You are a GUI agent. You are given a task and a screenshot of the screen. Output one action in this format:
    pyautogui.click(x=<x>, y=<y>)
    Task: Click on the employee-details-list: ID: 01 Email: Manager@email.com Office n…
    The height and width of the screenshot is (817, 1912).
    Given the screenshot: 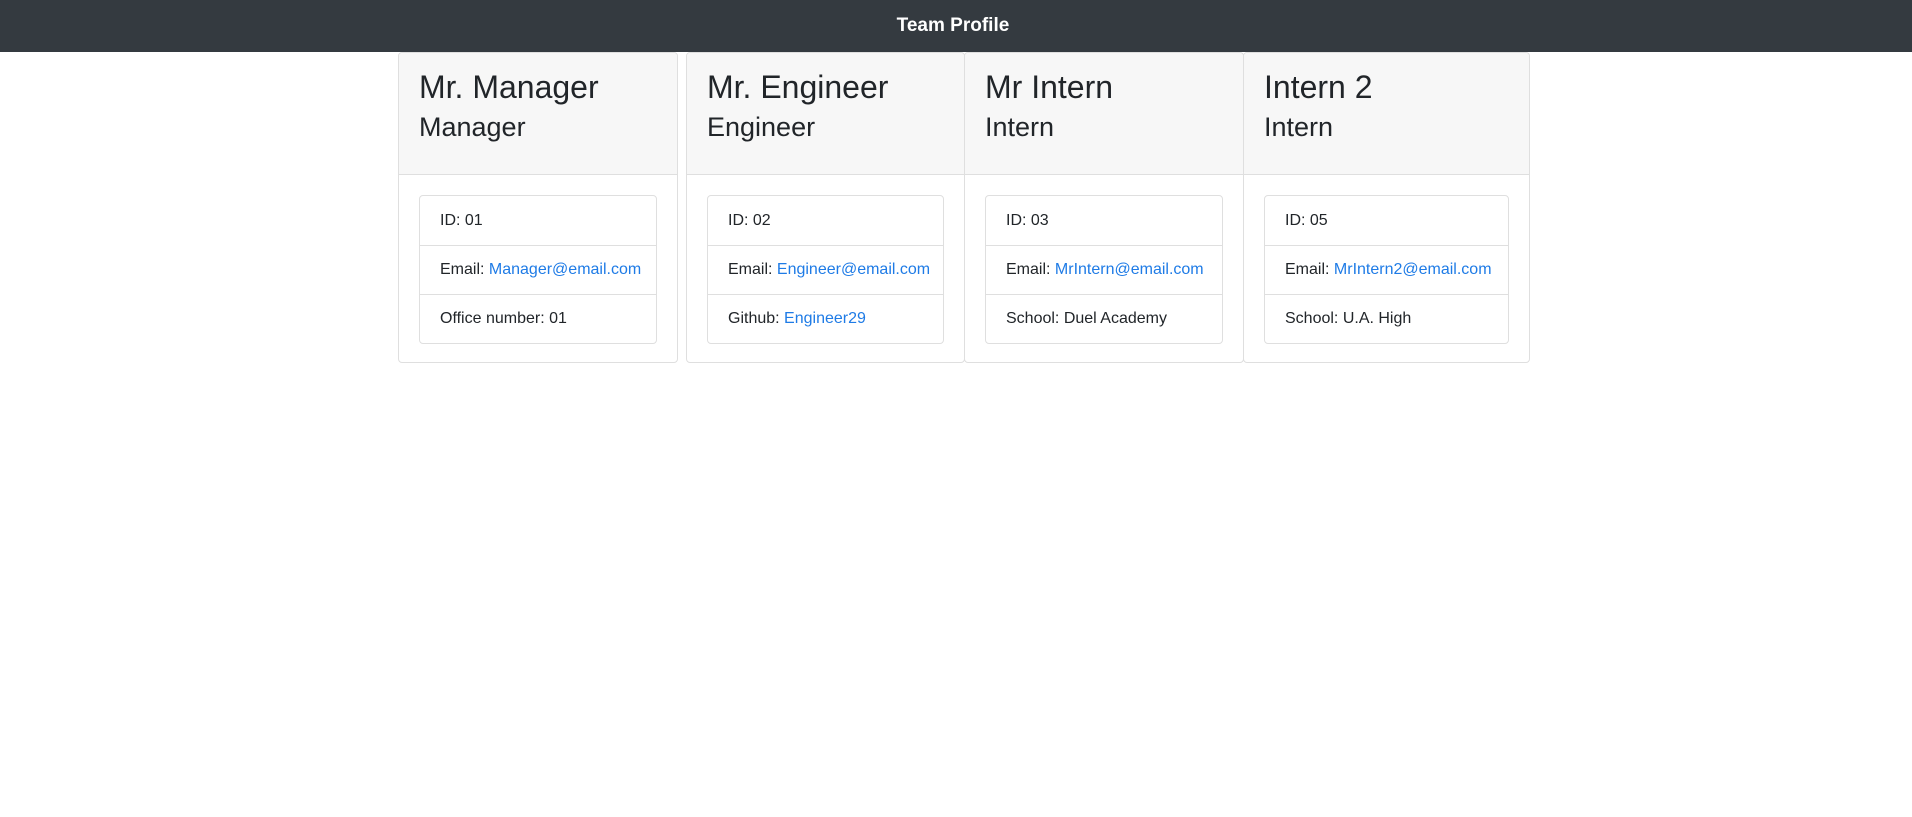 What is the action you would take?
    pyautogui.click(x=538, y=269)
    